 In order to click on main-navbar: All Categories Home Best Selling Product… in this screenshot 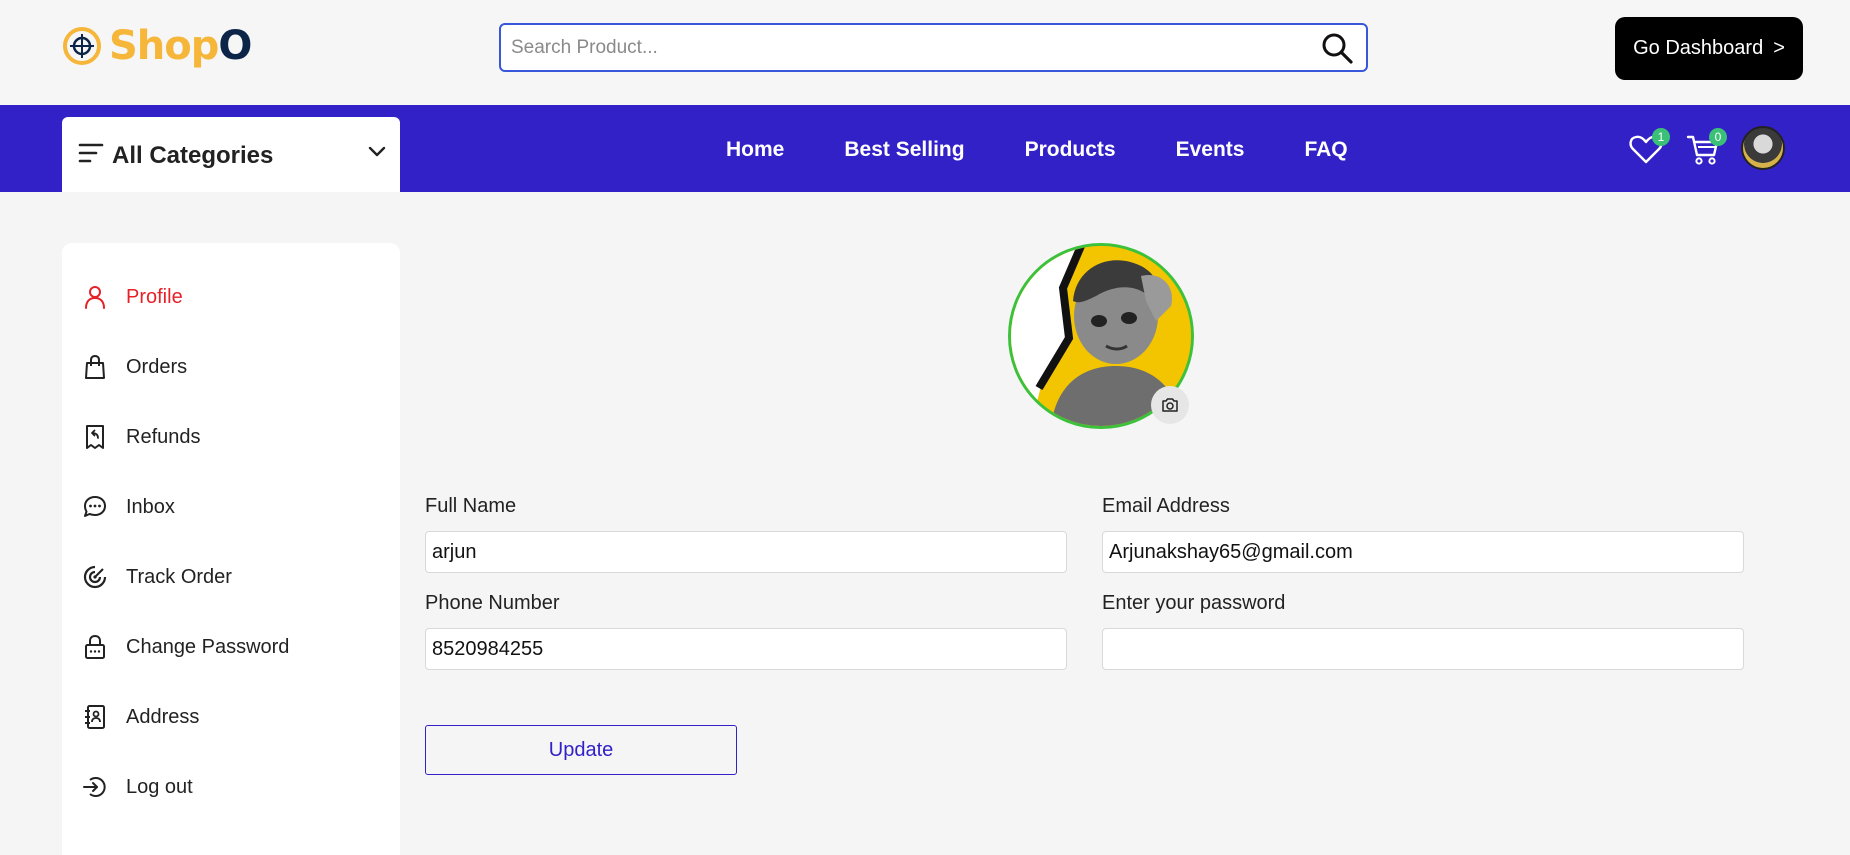, I will do `click(925, 148)`.